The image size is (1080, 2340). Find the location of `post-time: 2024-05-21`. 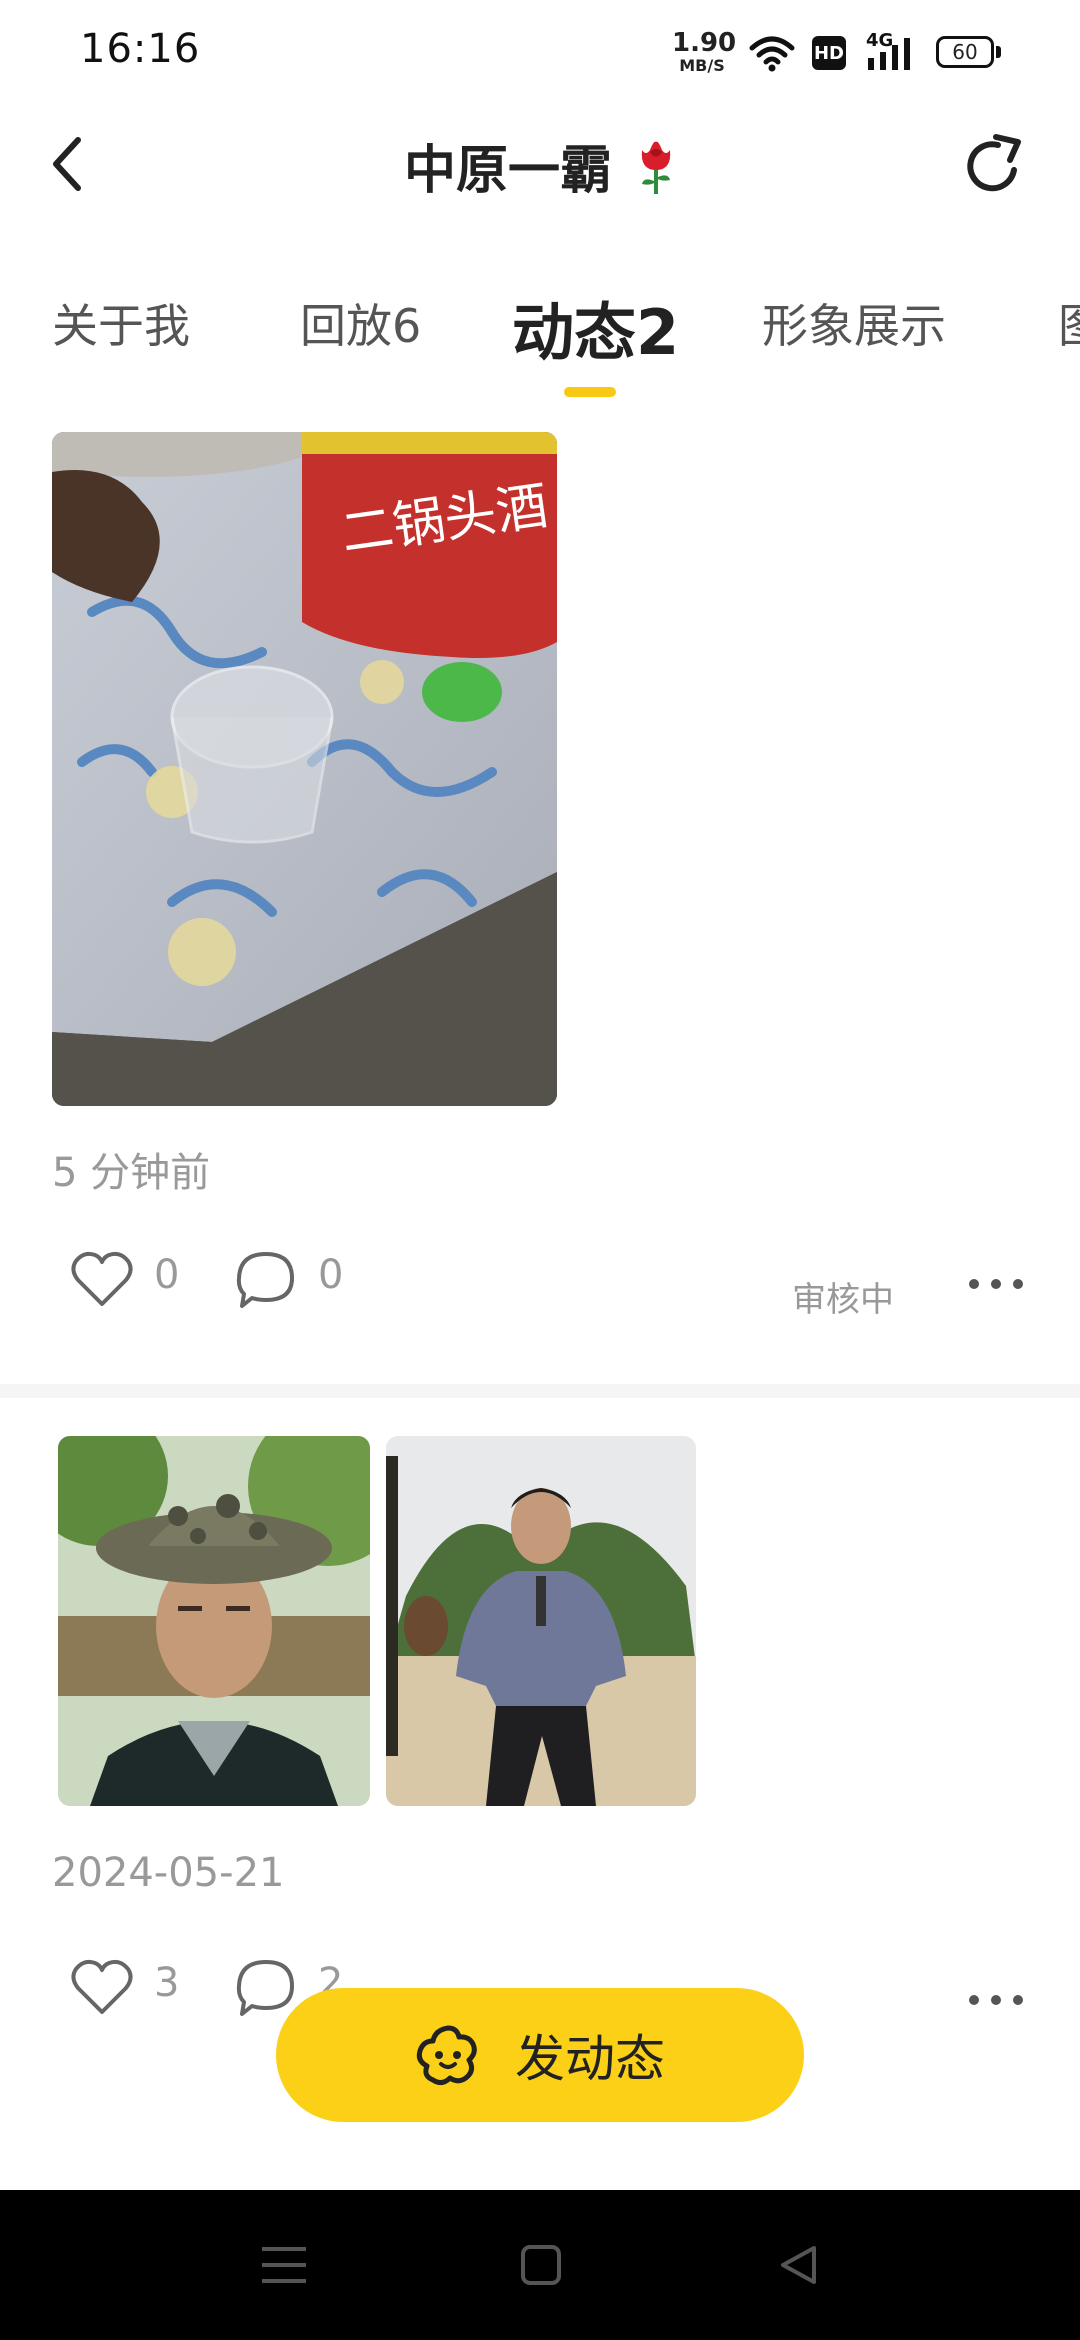

post-time: 2024-05-21 is located at coordinates (168, 1873).